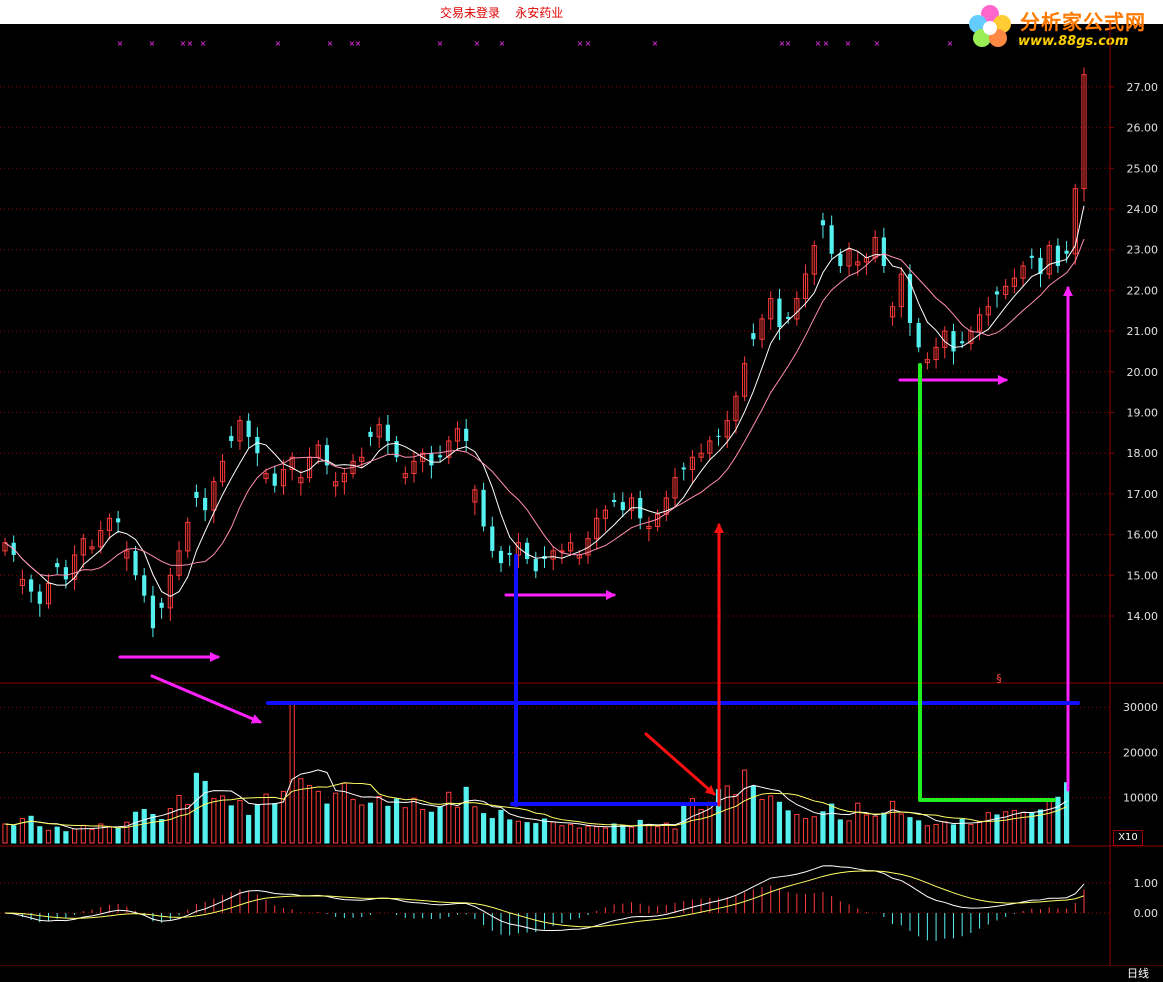  Describe the element at coordinates (1146, 913) in the screenshot. I see `macd-tick-label: 0.00` at that location.